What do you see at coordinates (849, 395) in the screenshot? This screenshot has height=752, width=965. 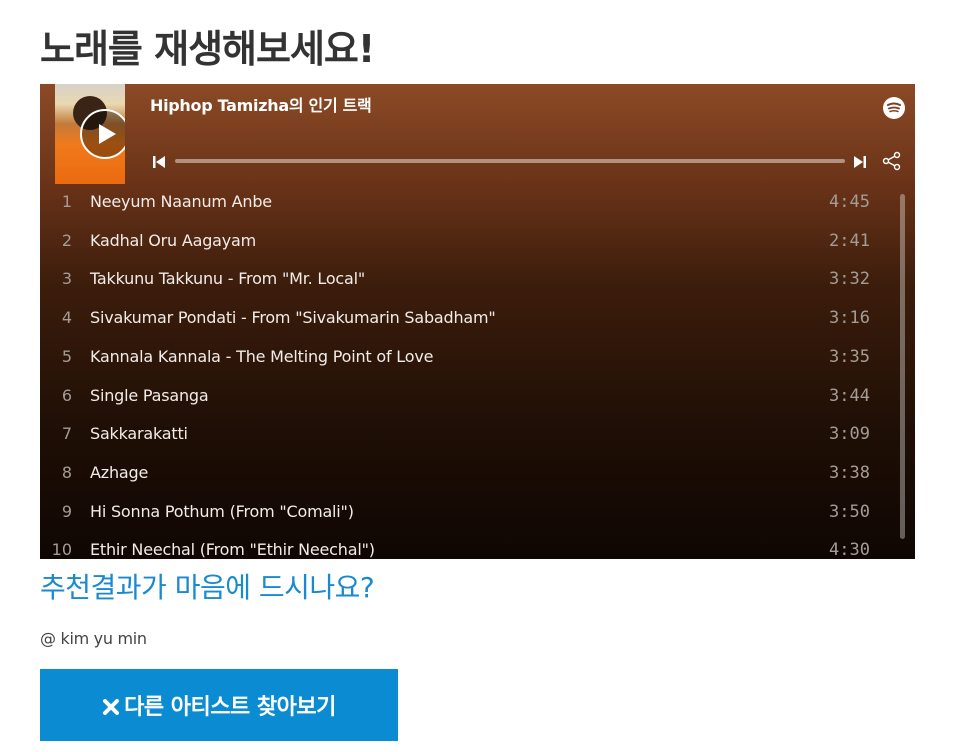 I see `track-duration: 3:44` at bounding box center [849, 395].